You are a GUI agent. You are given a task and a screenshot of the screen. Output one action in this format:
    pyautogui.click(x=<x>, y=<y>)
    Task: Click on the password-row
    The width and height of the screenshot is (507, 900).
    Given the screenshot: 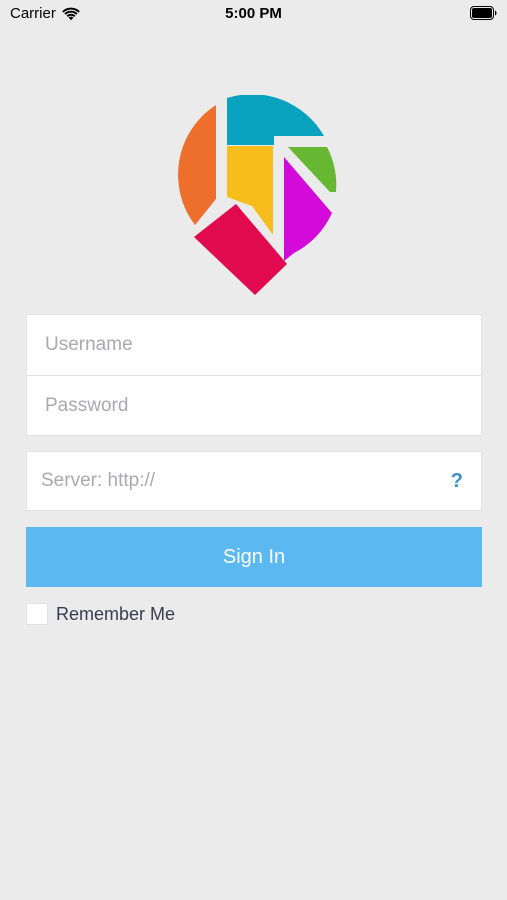 What is the action you would take?
    pyautogui.click(x=254, y=405)
    